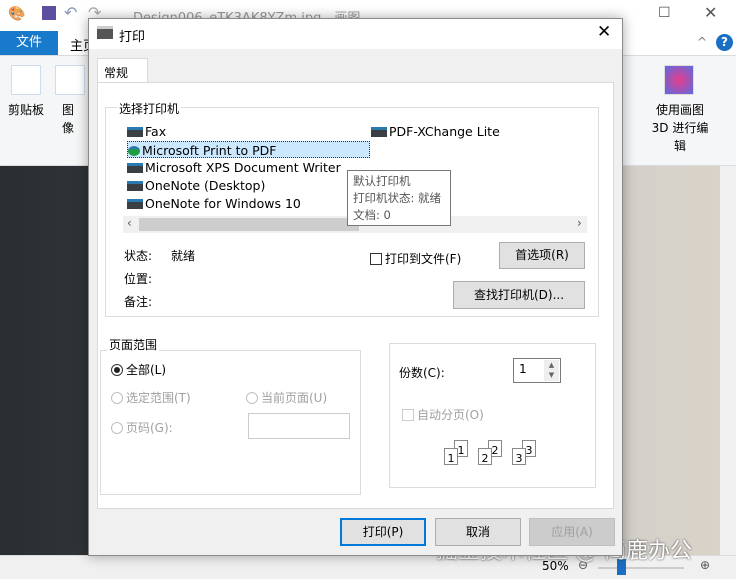 The width and height of the screenshot is (736, 579). I want to click on collate-checkbox: 自动分页(O), so click(443, 414).